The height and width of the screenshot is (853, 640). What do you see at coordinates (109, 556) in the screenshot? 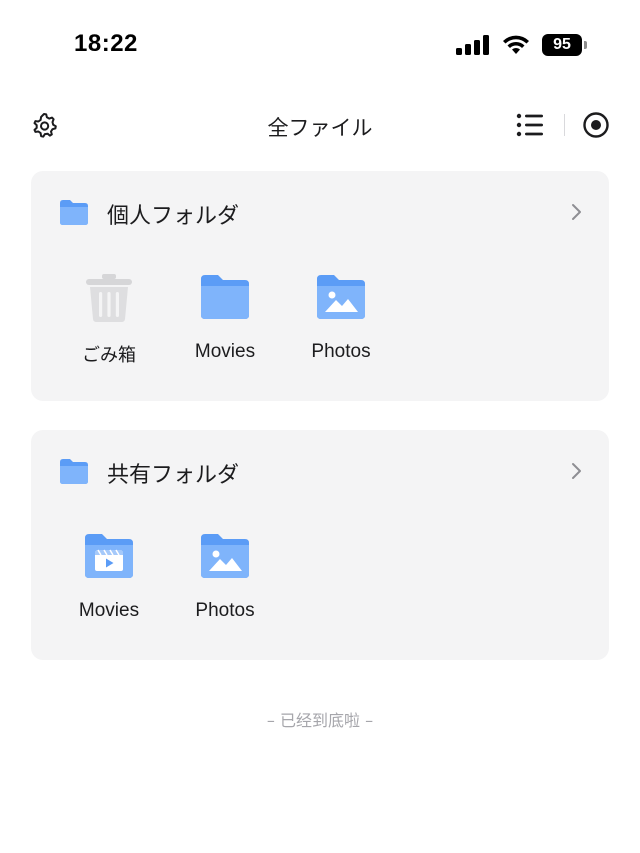
I see `video-folder-icon` at bounding box center [109, 556].